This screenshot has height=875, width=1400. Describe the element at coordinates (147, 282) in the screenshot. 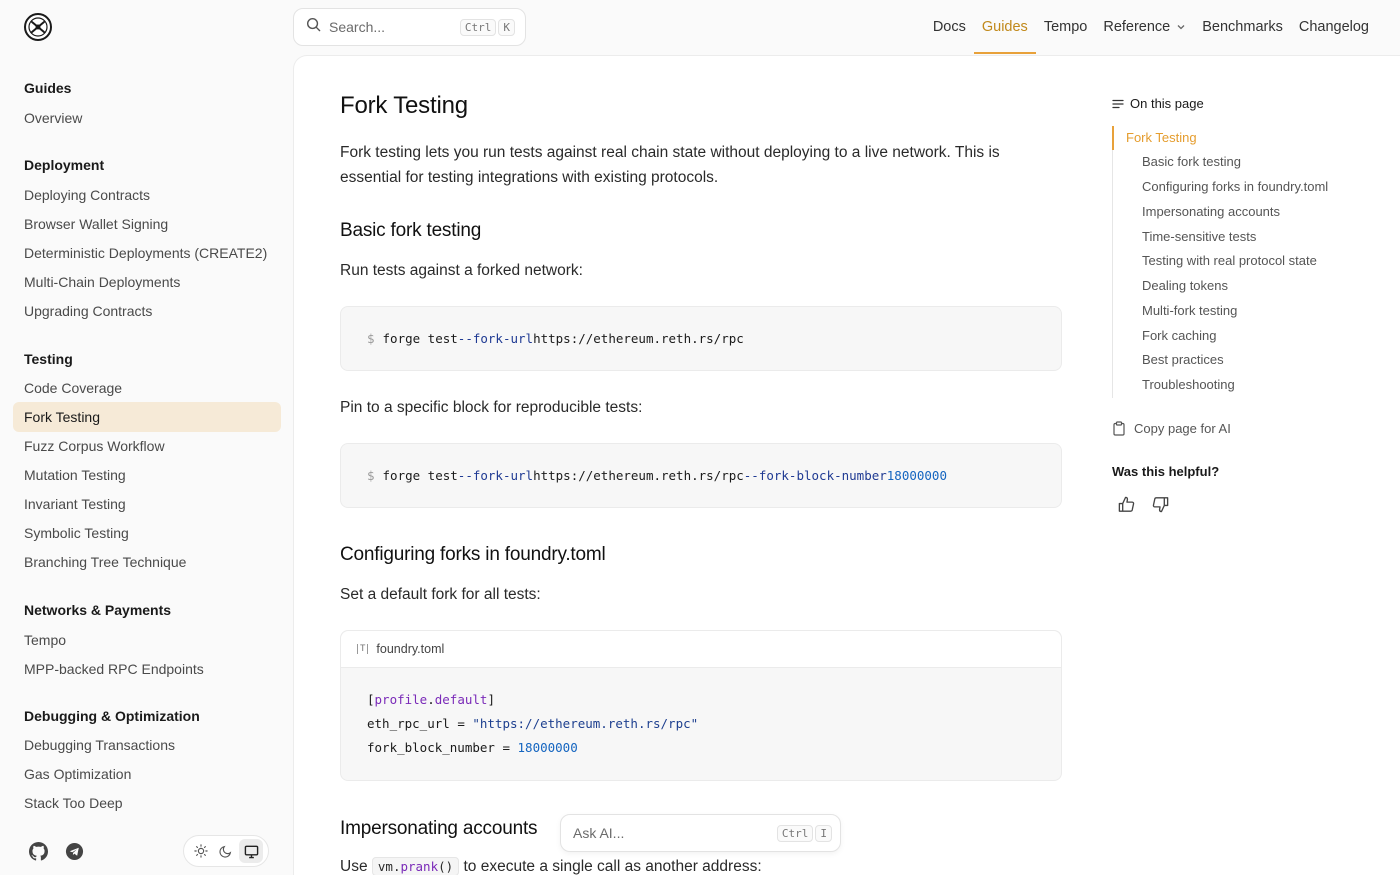

I see `sidebar-item-multi-chain-deployments: Multi-Chain Deployments` at that location.